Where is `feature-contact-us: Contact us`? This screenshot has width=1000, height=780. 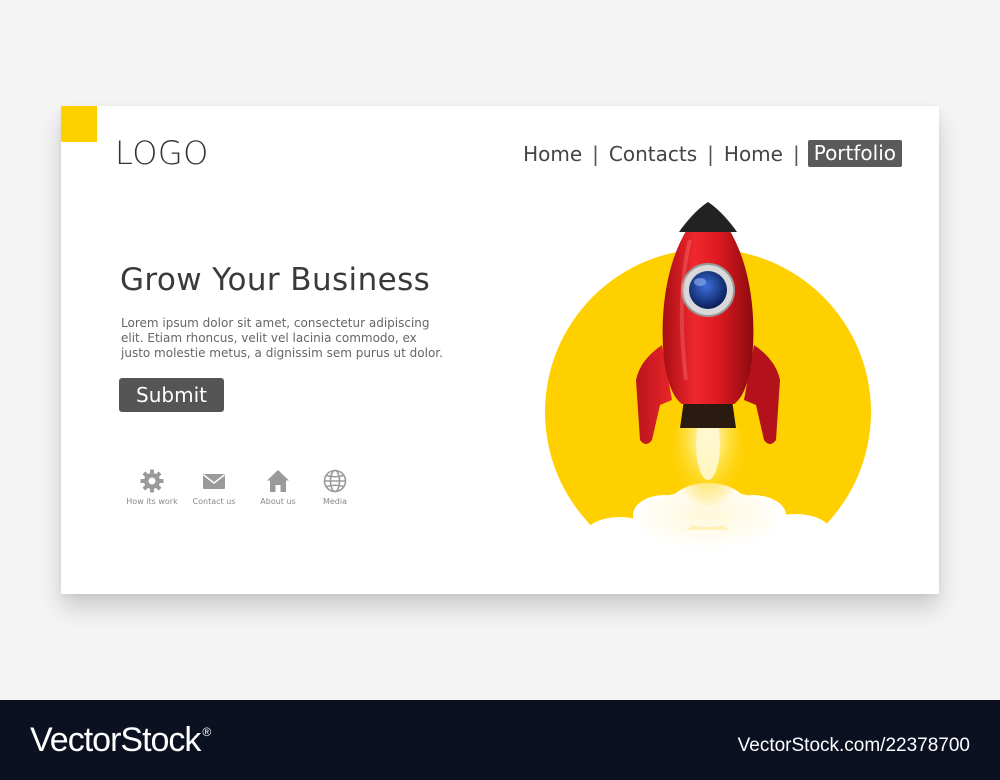 feature-contact-us: Contact us is located at coordinates (214, 487).